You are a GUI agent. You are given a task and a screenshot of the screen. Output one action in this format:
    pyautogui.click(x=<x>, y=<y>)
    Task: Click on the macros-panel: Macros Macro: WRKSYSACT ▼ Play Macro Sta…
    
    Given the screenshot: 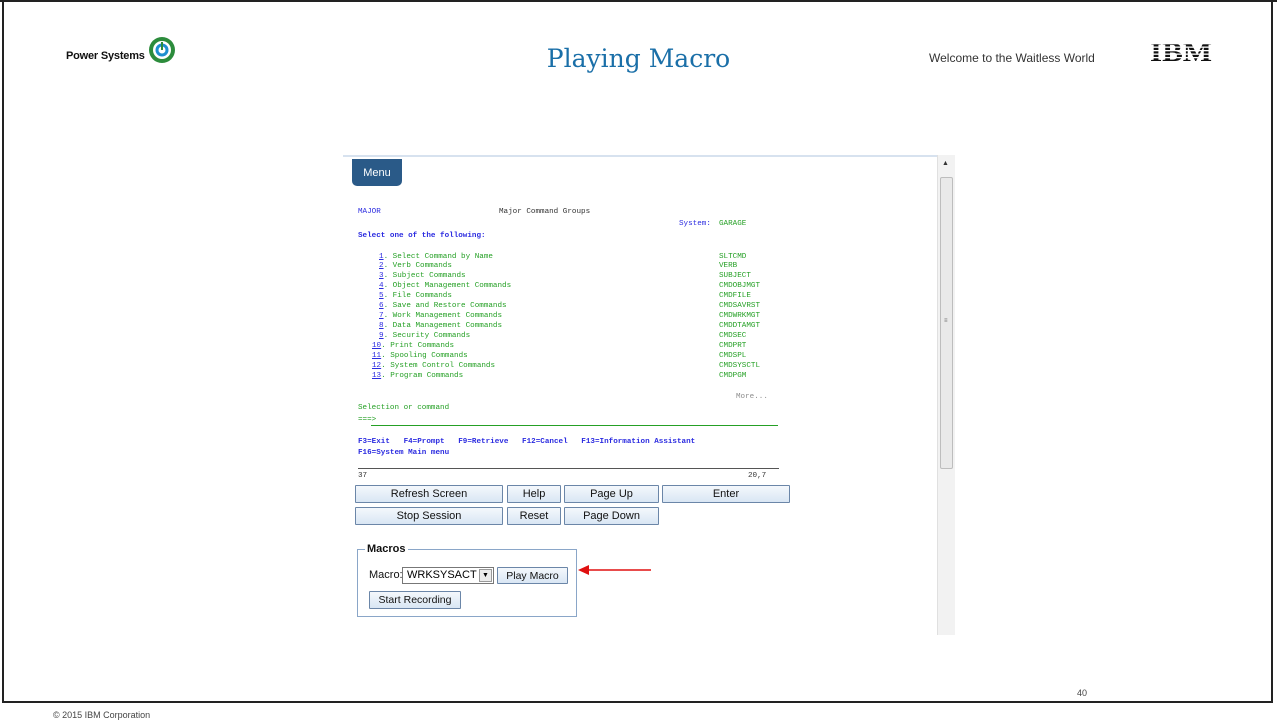 What is the action you would take?
    pyautogui.click(x=467, y=580)
    